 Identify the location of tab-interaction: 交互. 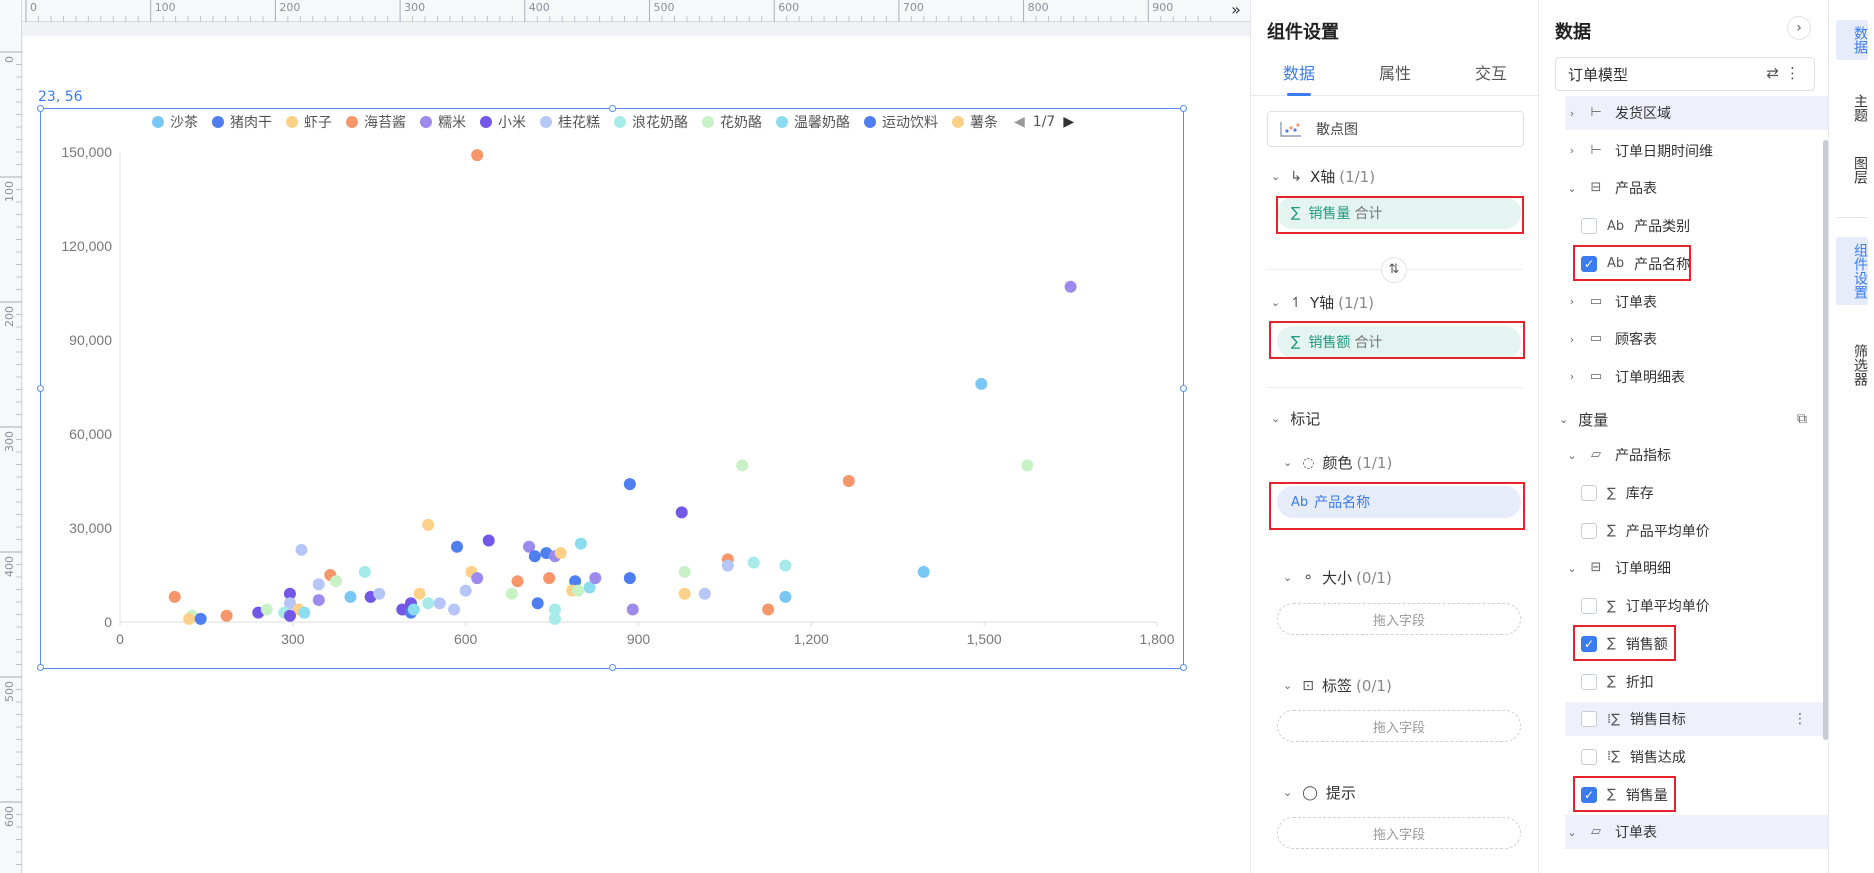
(1491, 76).